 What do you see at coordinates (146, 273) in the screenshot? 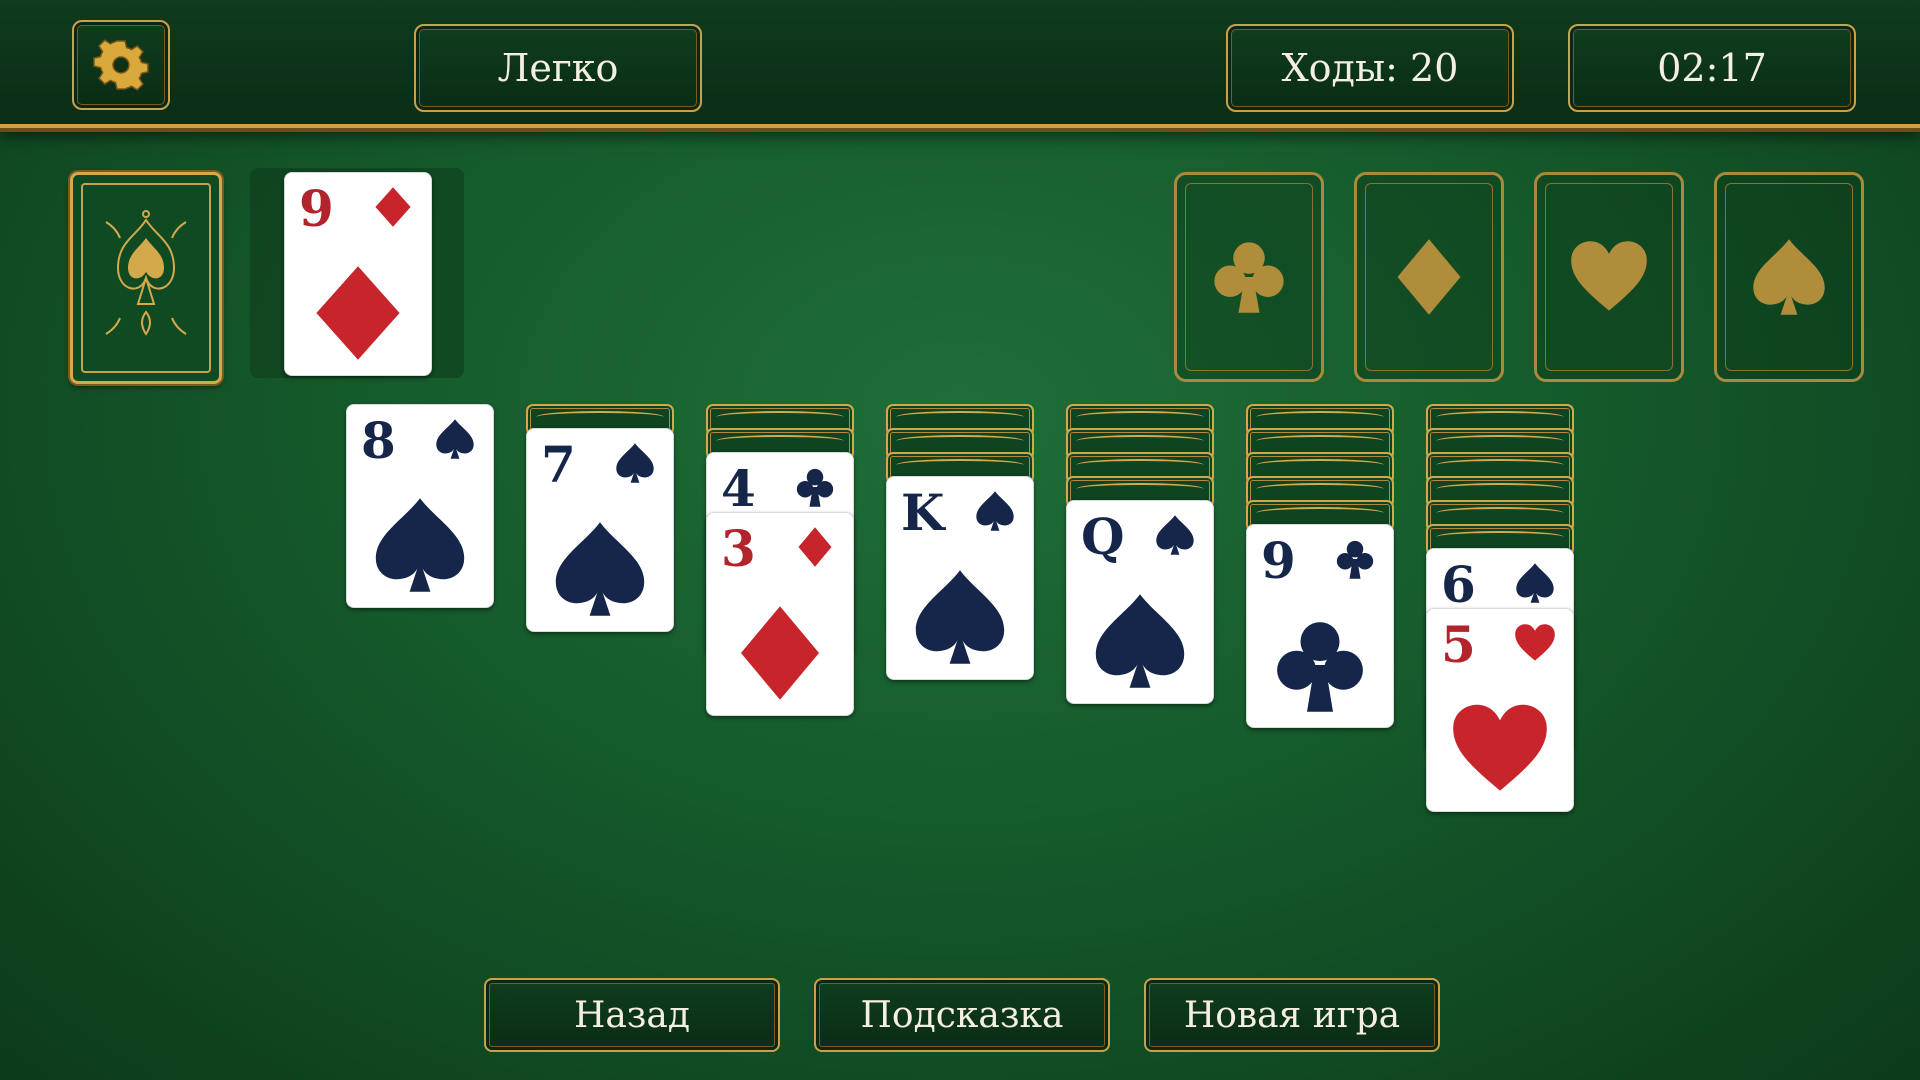
I see `spade-ornament-icon` at bounding box center [146, 273].